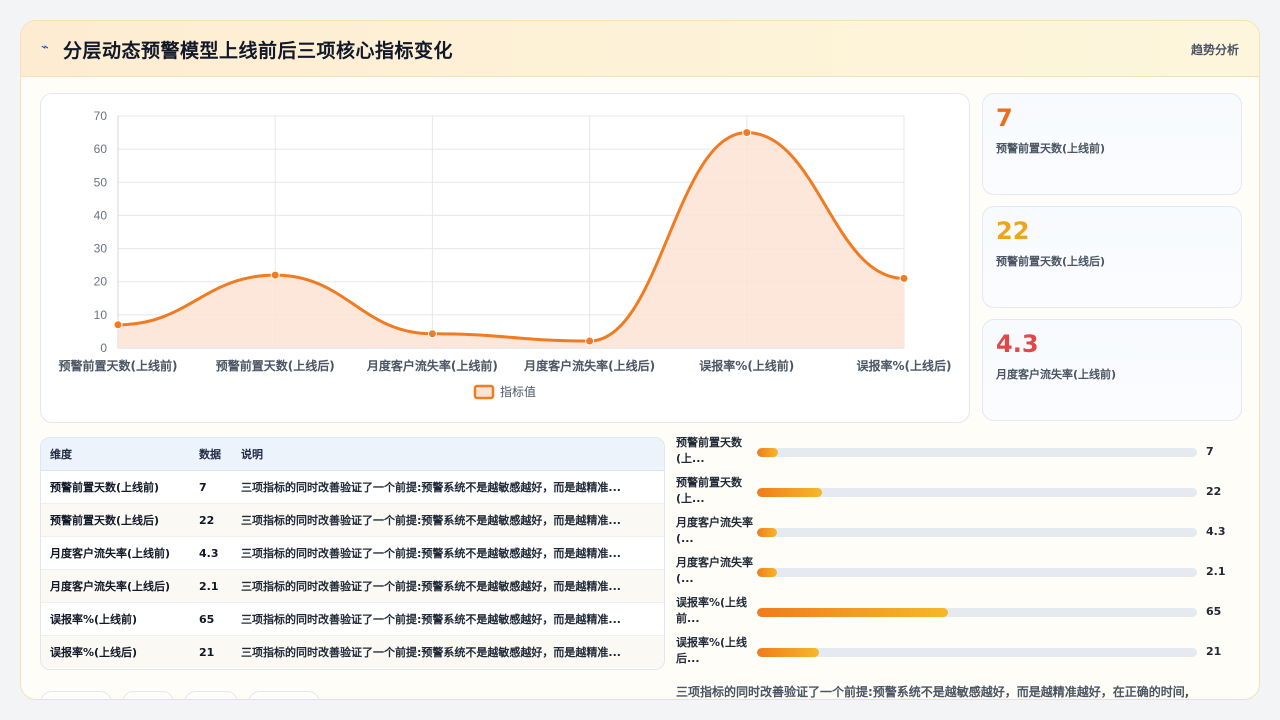 The height and width of the screenshot is (720, 1280). Describe the element at coordinates (1112, 144) in the screenshot. I see `stat-card-1: 7 预警前置天数(上线前)` at that location.